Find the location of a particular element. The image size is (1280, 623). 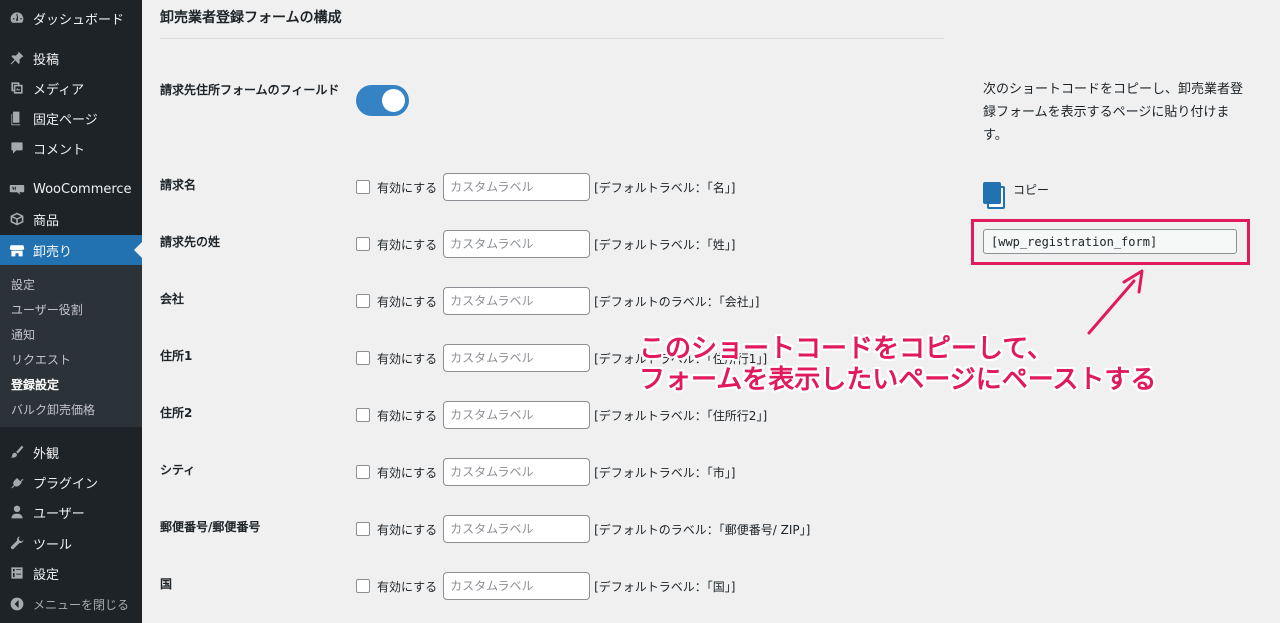

field-row-address2: 有効にする [デフォルトラベル：「住所行2」] is located at coordinates (561, 415).